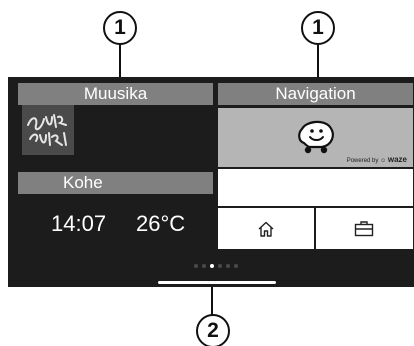 The height and width of the screenshot is (346, 414). I want to click on now-widget-title: Kohe, so click(115, 183).